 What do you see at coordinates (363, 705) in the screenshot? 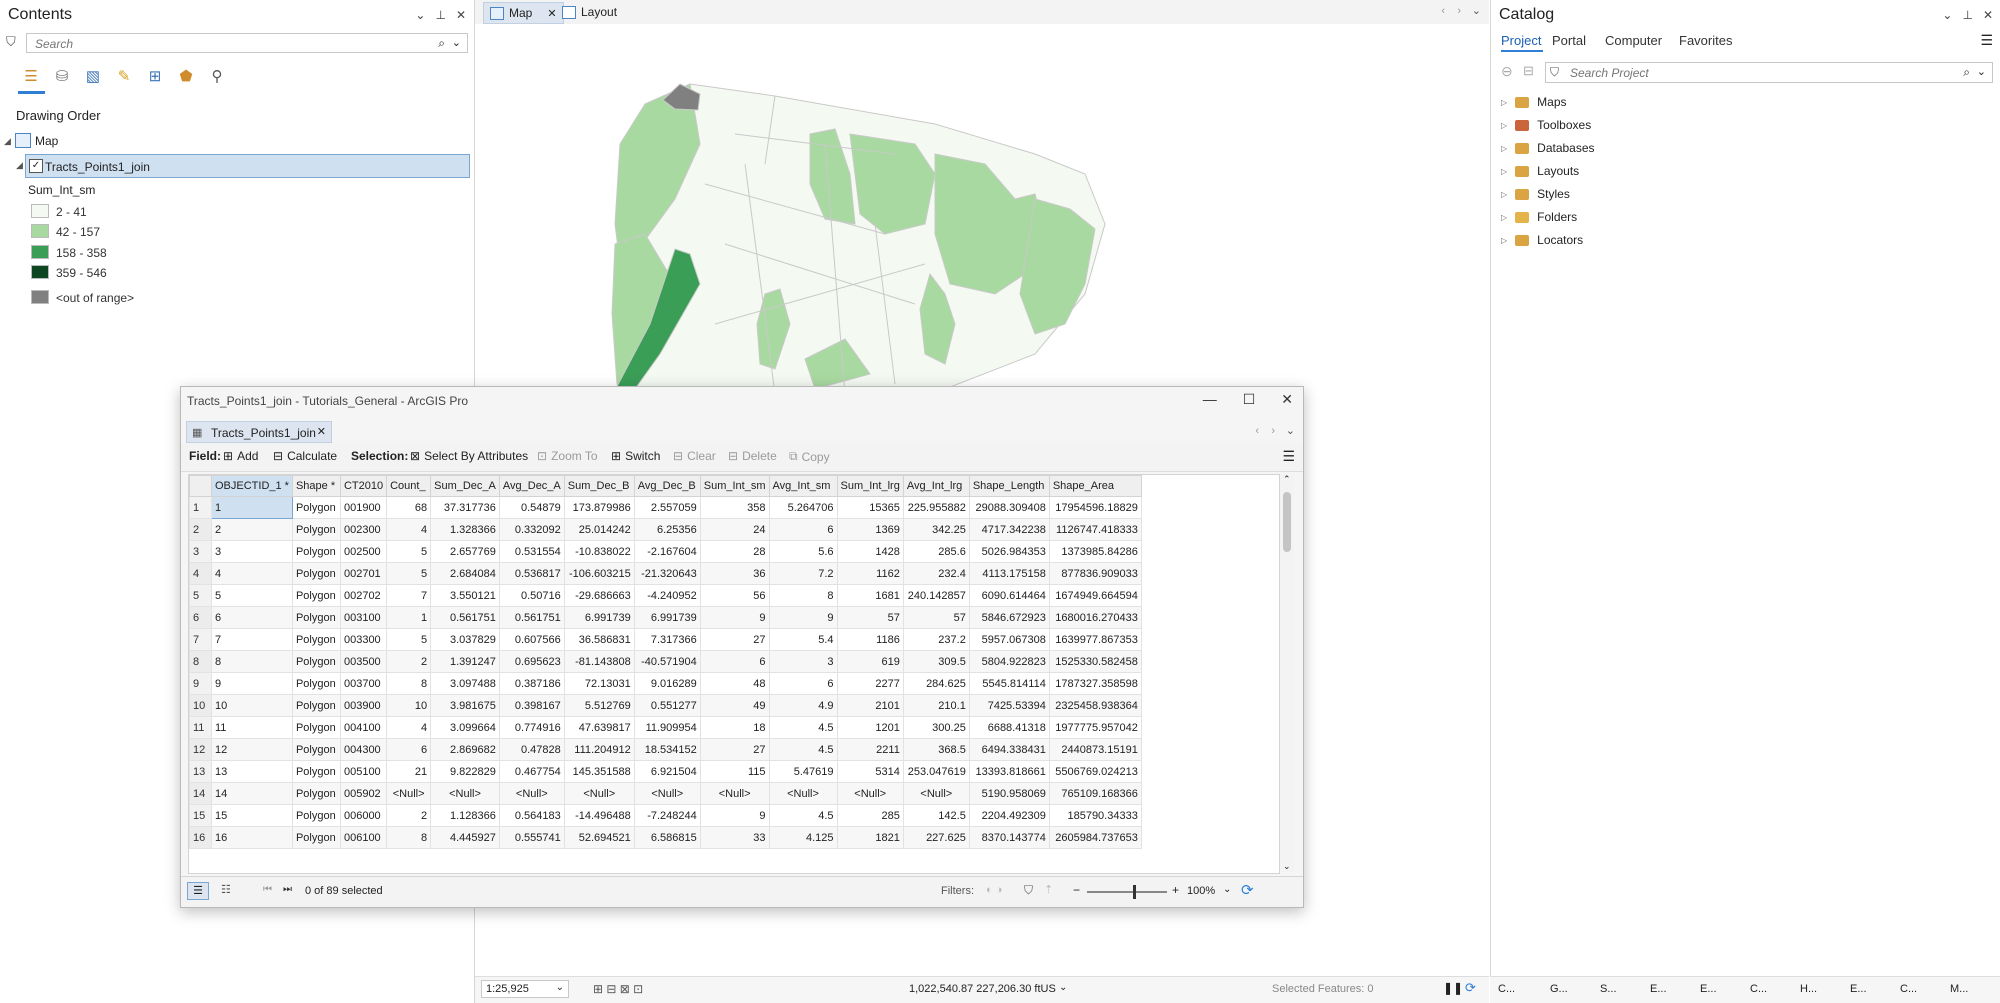
I see `table-cell: 003900` at bounding box center [363, 705].